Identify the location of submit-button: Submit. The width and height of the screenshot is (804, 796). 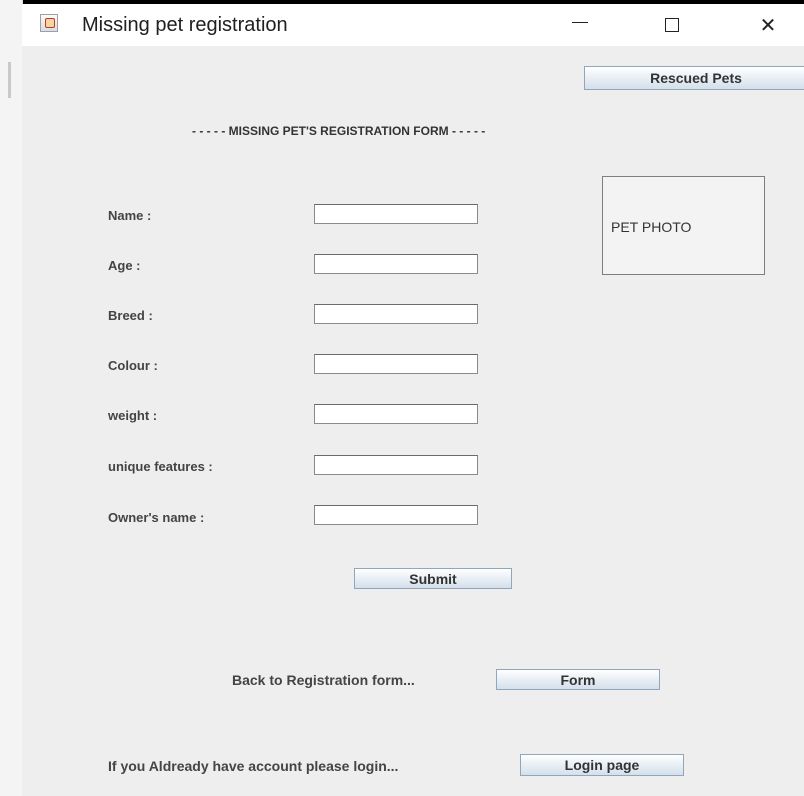
(433, 578).